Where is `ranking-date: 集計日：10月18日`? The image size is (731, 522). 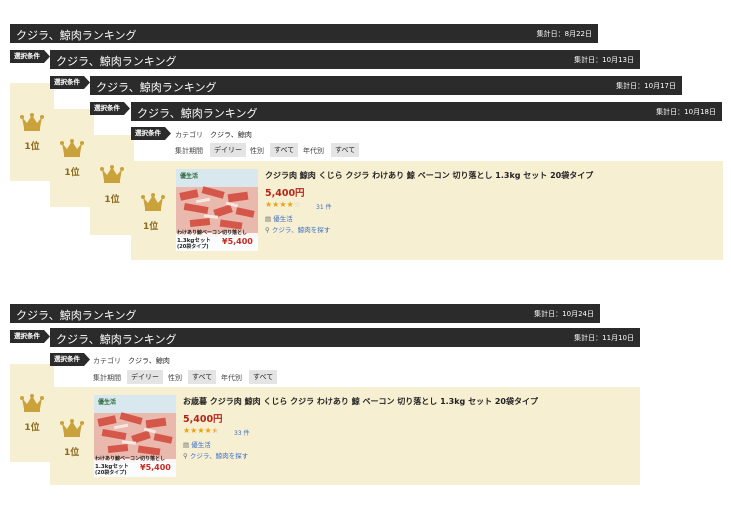 ranking-date: 集計日：10月18日 is located at coordinates (686, 112).